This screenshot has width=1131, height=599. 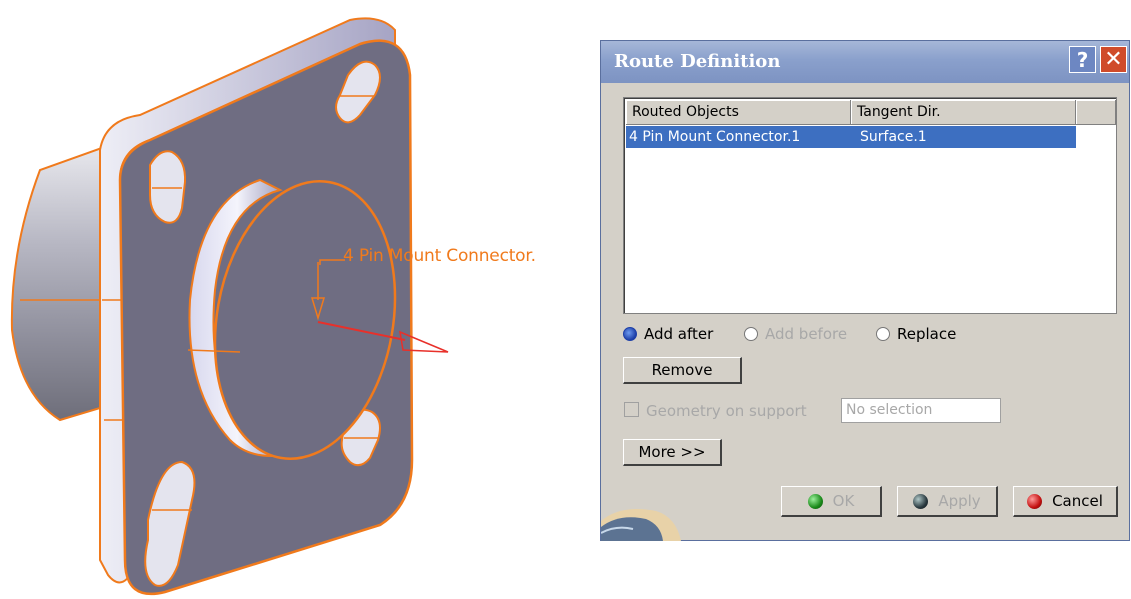 I want to click on geometry-on-support-checkbox, so click(x=631, y=409).